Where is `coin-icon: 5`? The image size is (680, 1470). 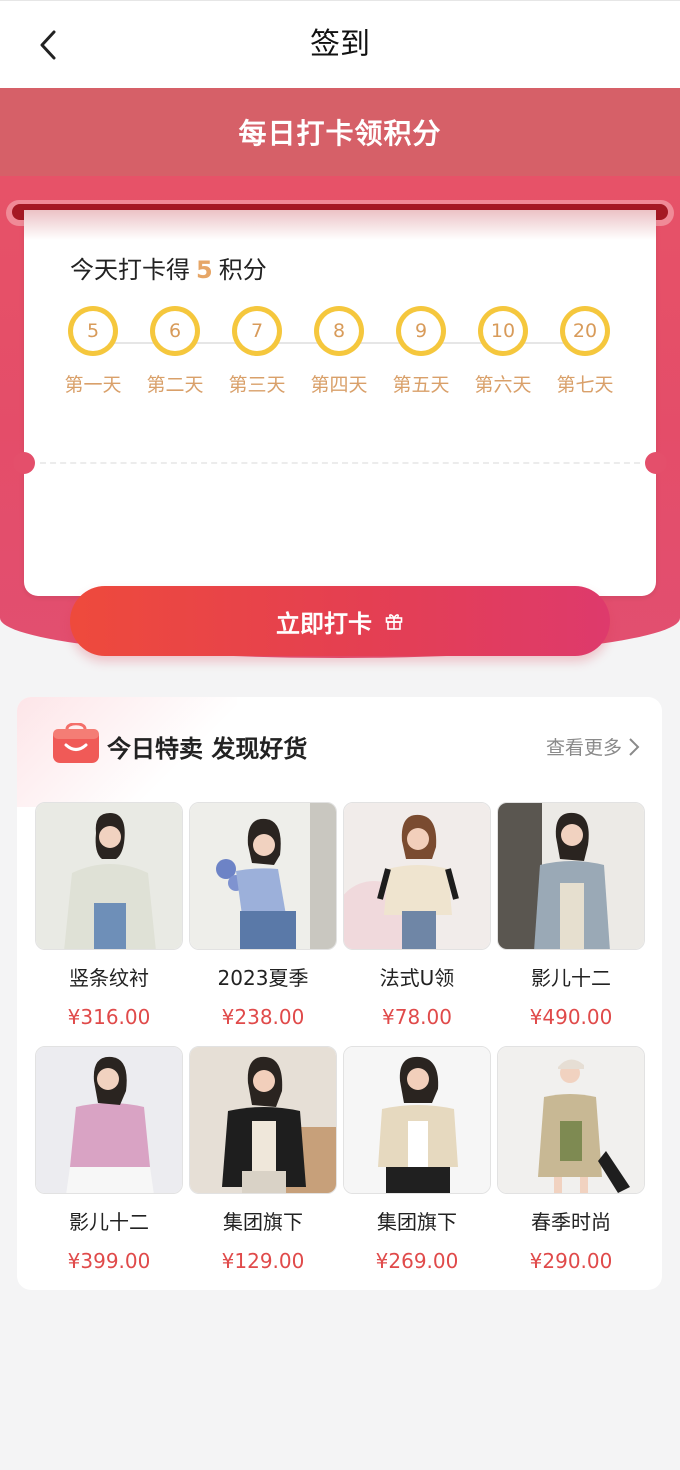
coin-icon: 5 is located at coordinates (93, 331).